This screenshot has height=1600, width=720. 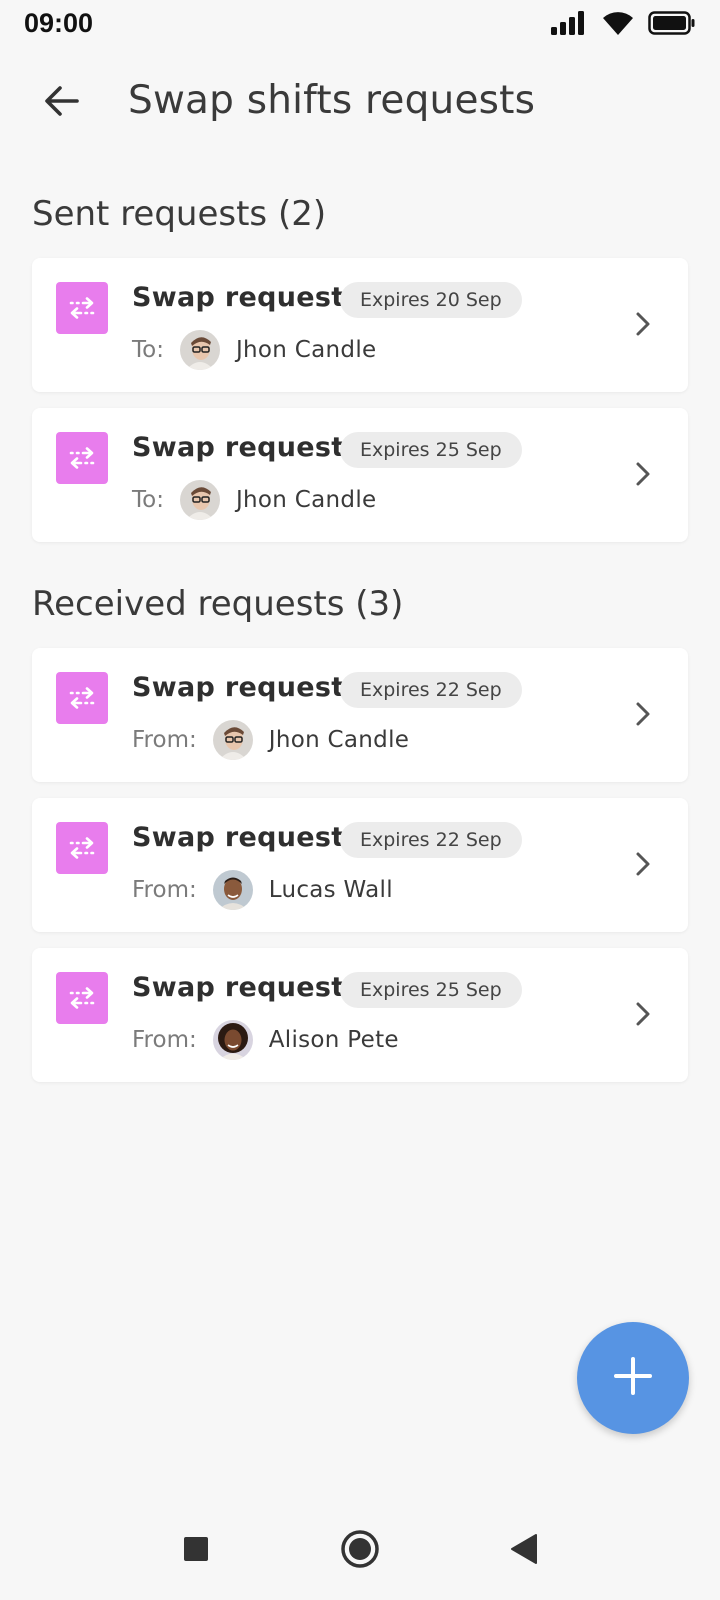 I want to click on home-button, so click(x=360, y=1551).